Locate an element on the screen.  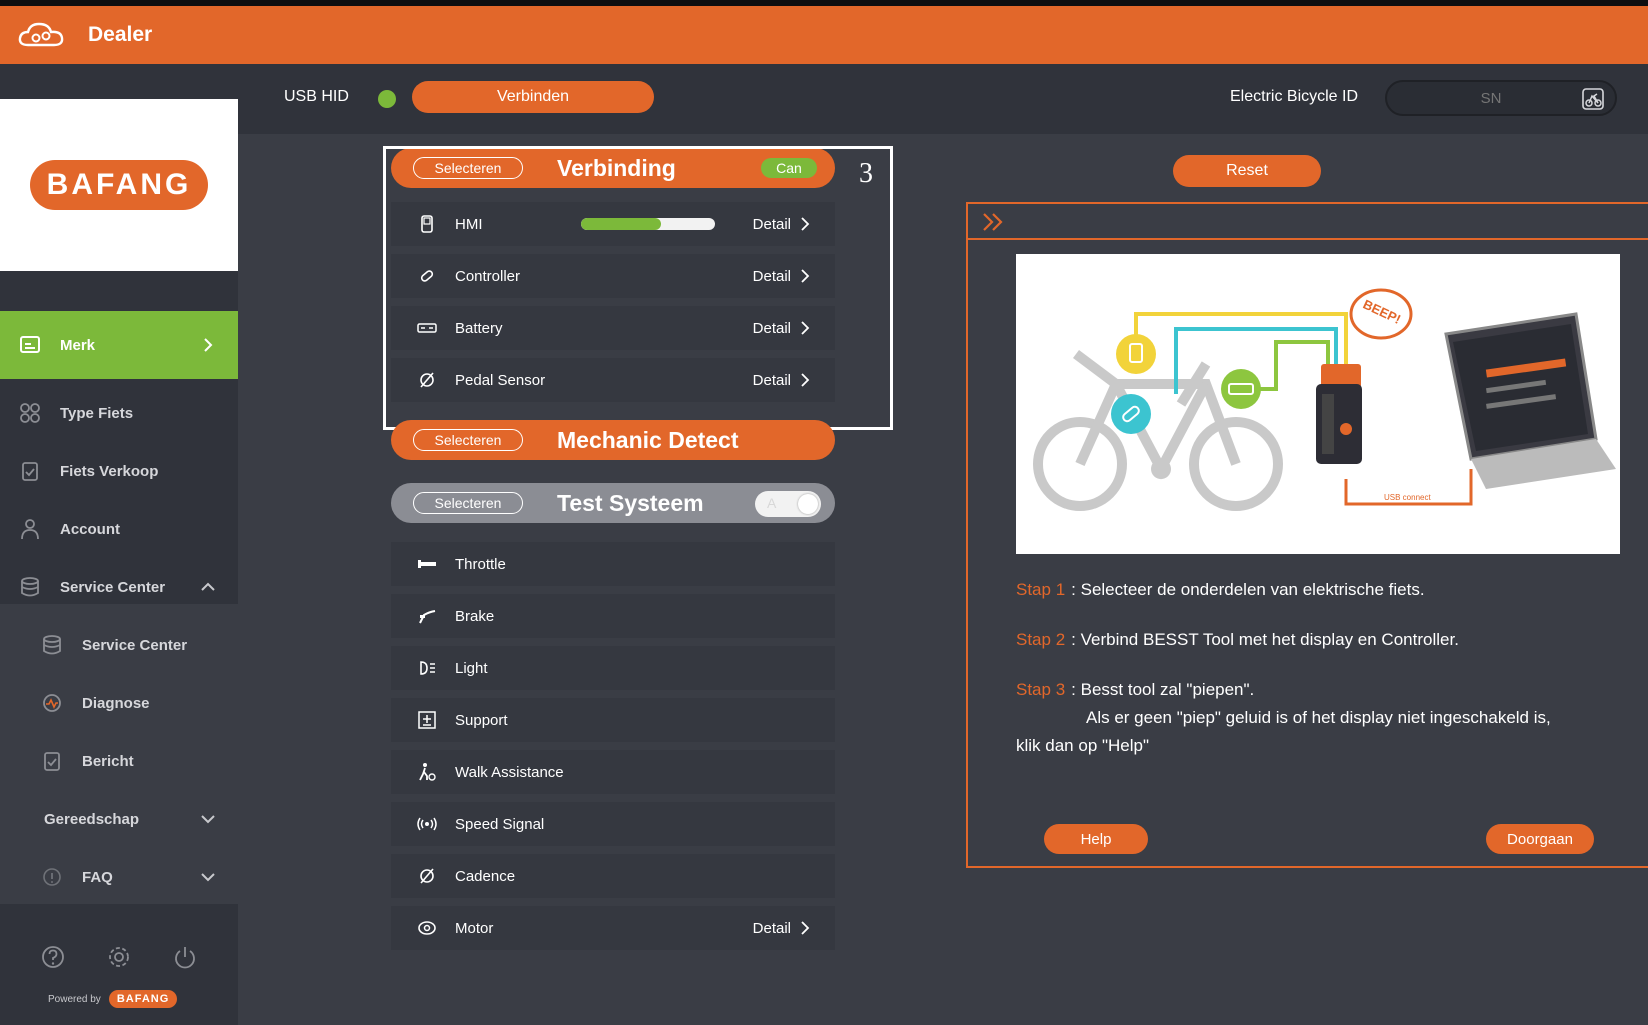
sidebar-item-label: Fiets Verkoop is located at coordinates (109, 471).